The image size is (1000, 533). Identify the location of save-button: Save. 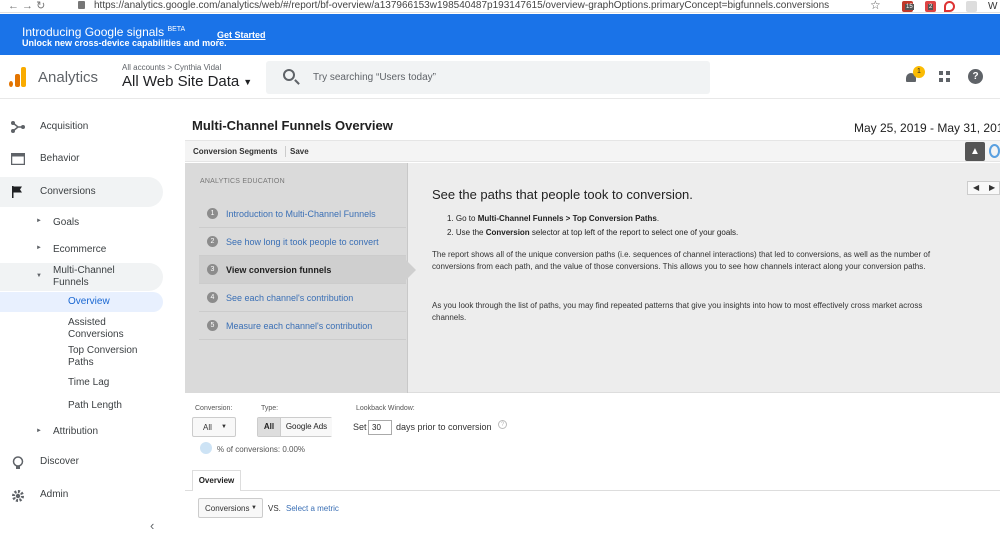
(299, 151).